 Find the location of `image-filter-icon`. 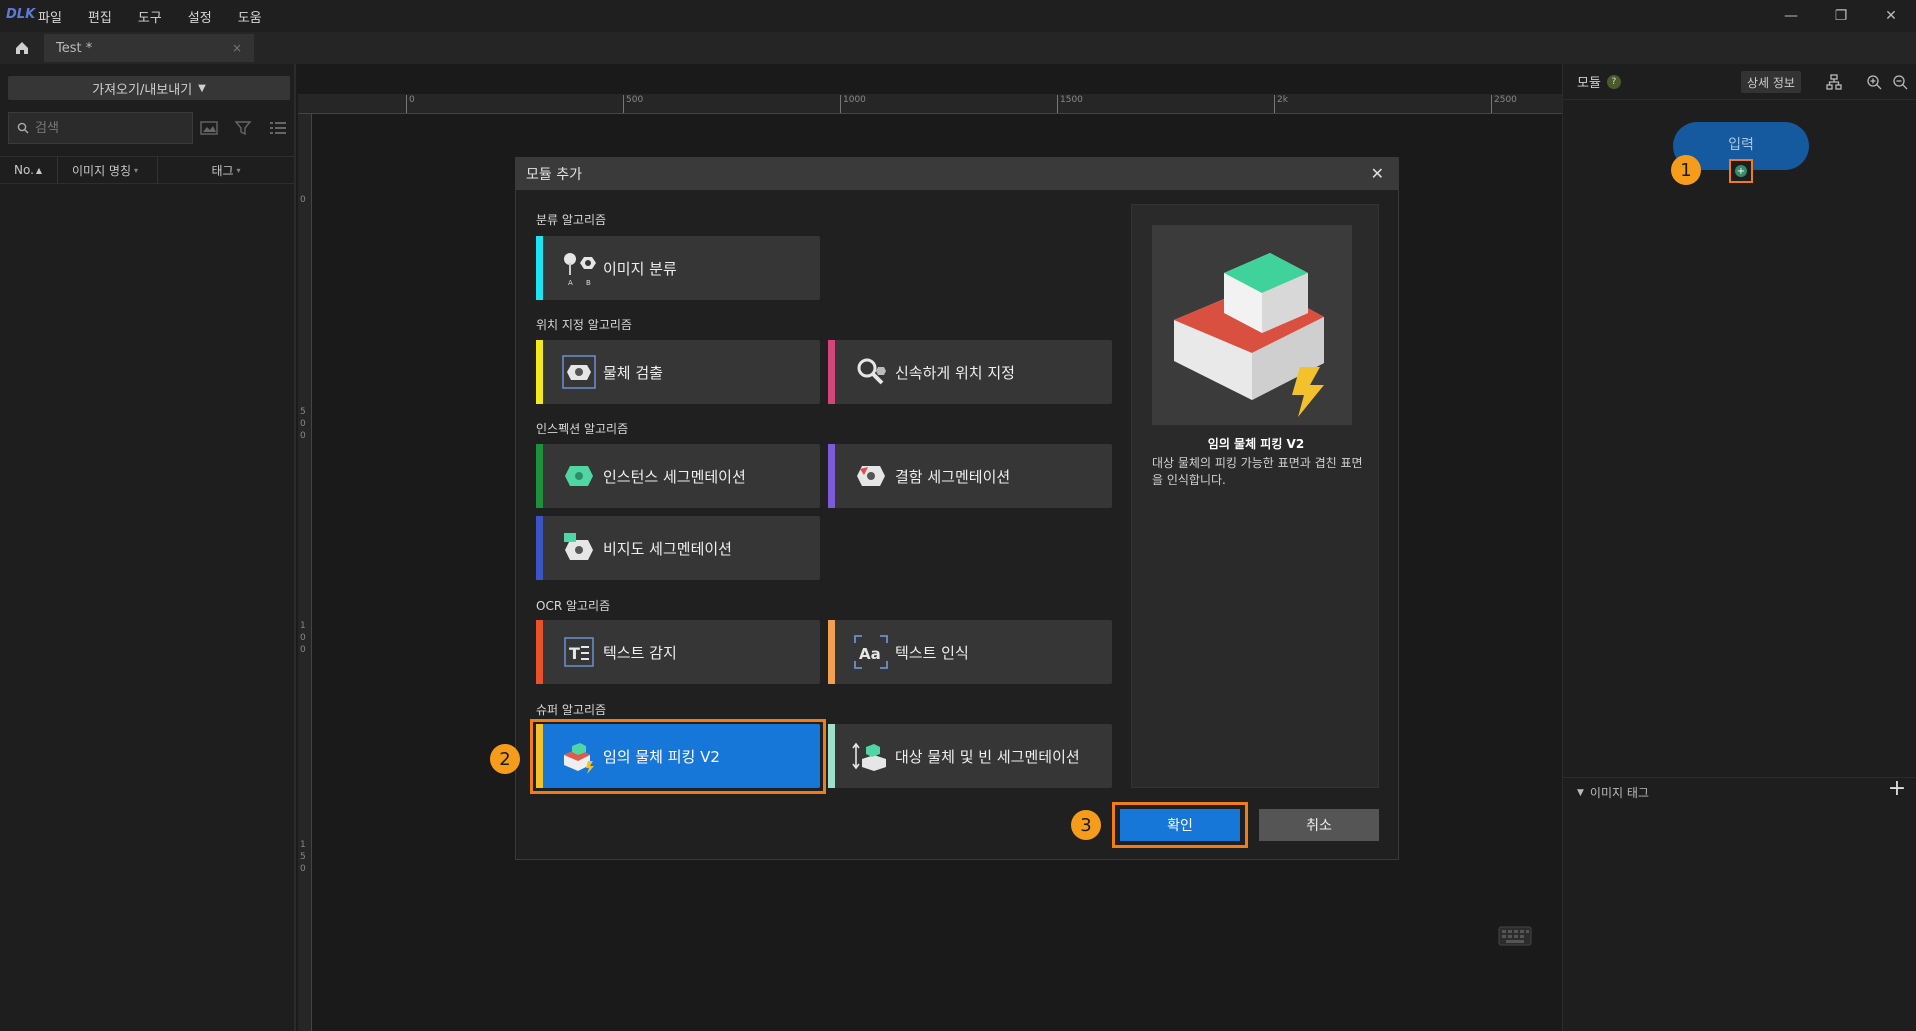

image-filter-icon is located at coordinates (210, 128).